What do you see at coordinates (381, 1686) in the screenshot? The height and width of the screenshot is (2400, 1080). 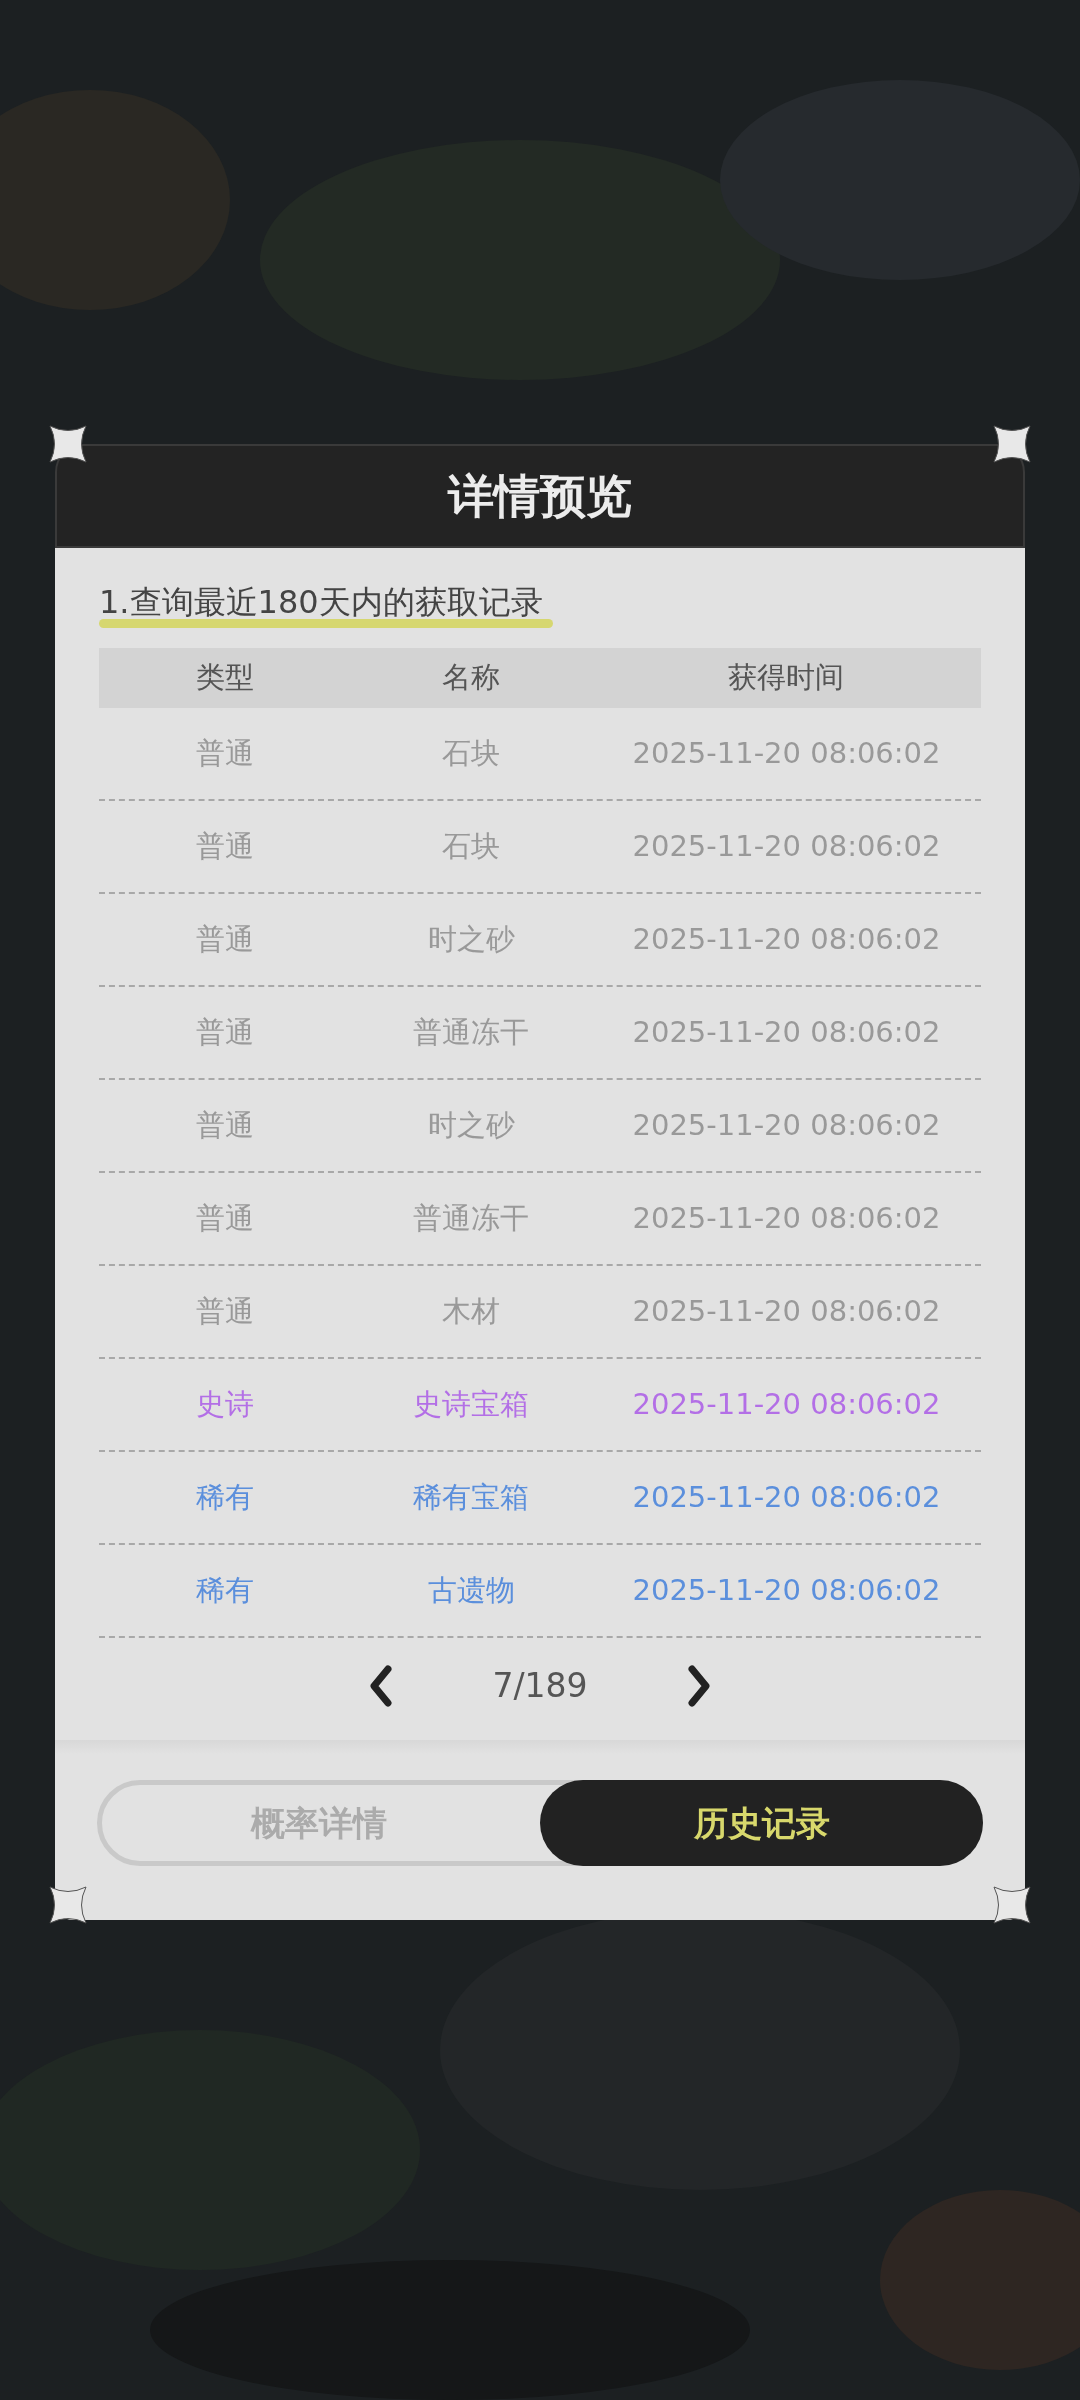 I see `chevron-left-icon` at bounding box center [381, 1686].